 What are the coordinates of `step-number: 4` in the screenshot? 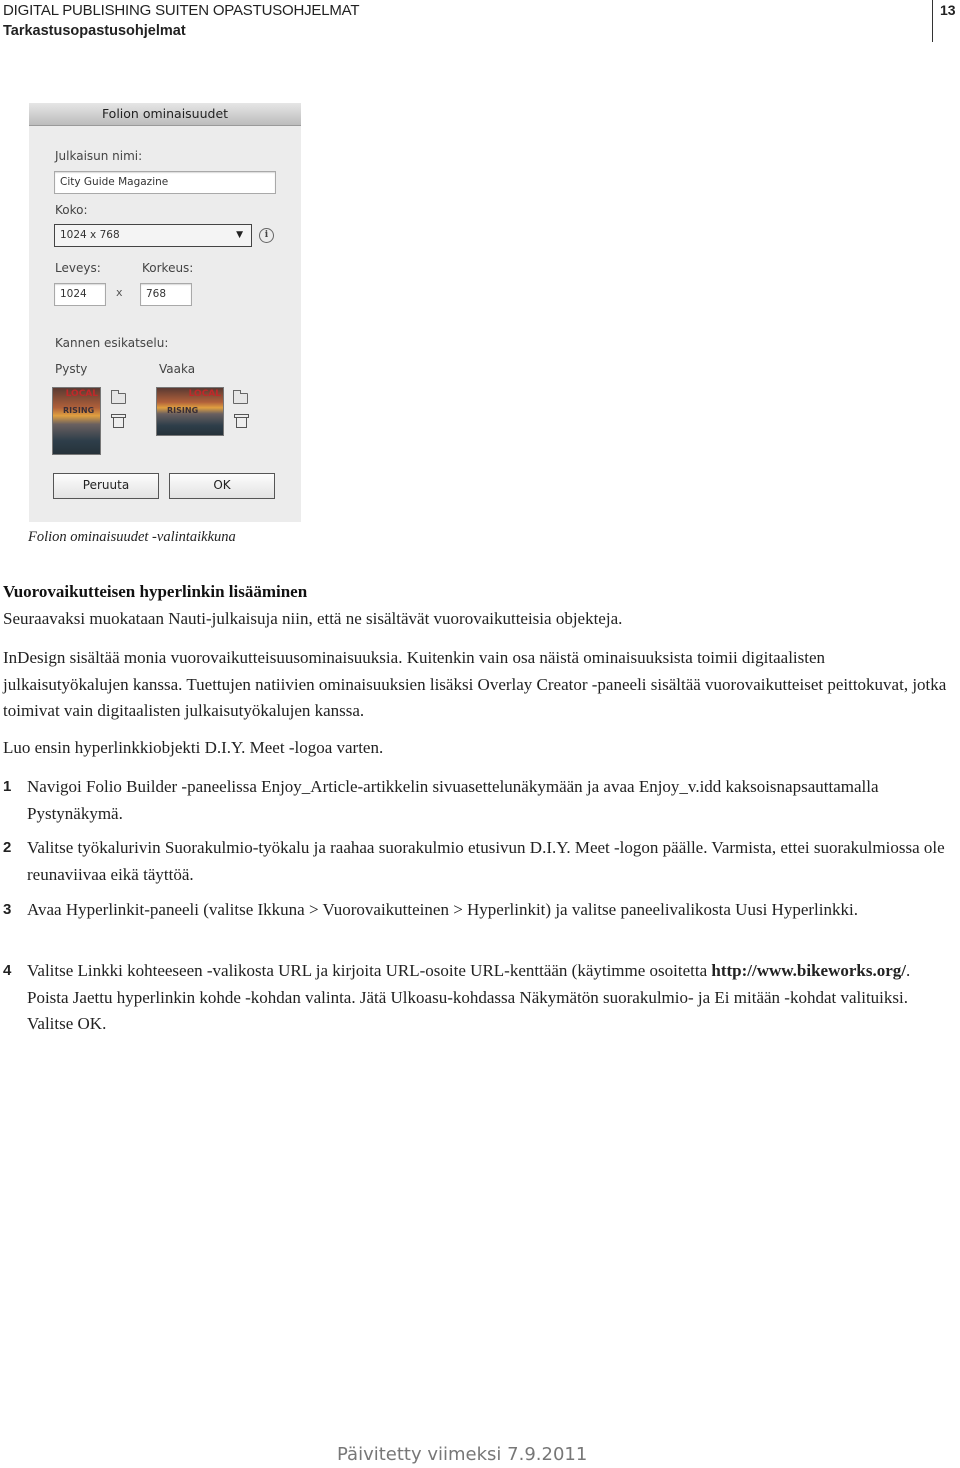 It's located at (7, 970).